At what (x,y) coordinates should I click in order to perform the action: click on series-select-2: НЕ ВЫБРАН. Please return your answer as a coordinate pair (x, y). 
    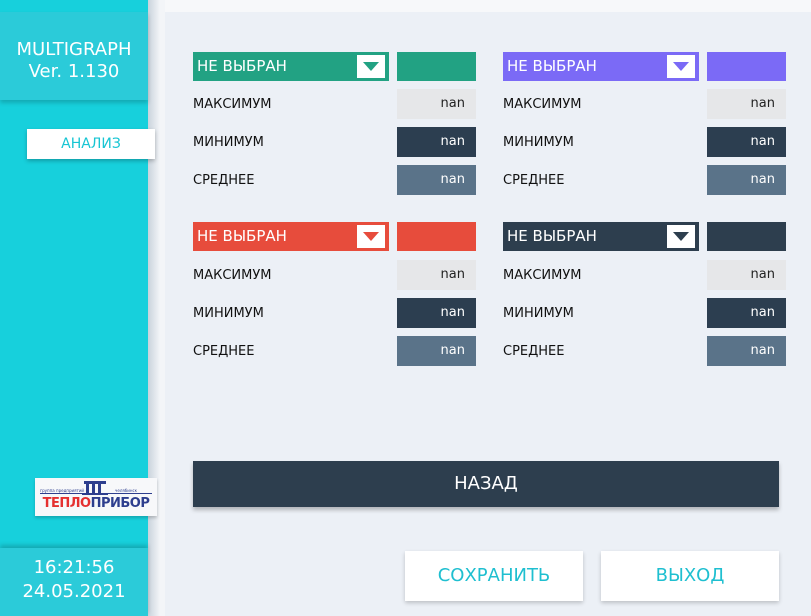
    Looking at the image, I should click on (601, 66).